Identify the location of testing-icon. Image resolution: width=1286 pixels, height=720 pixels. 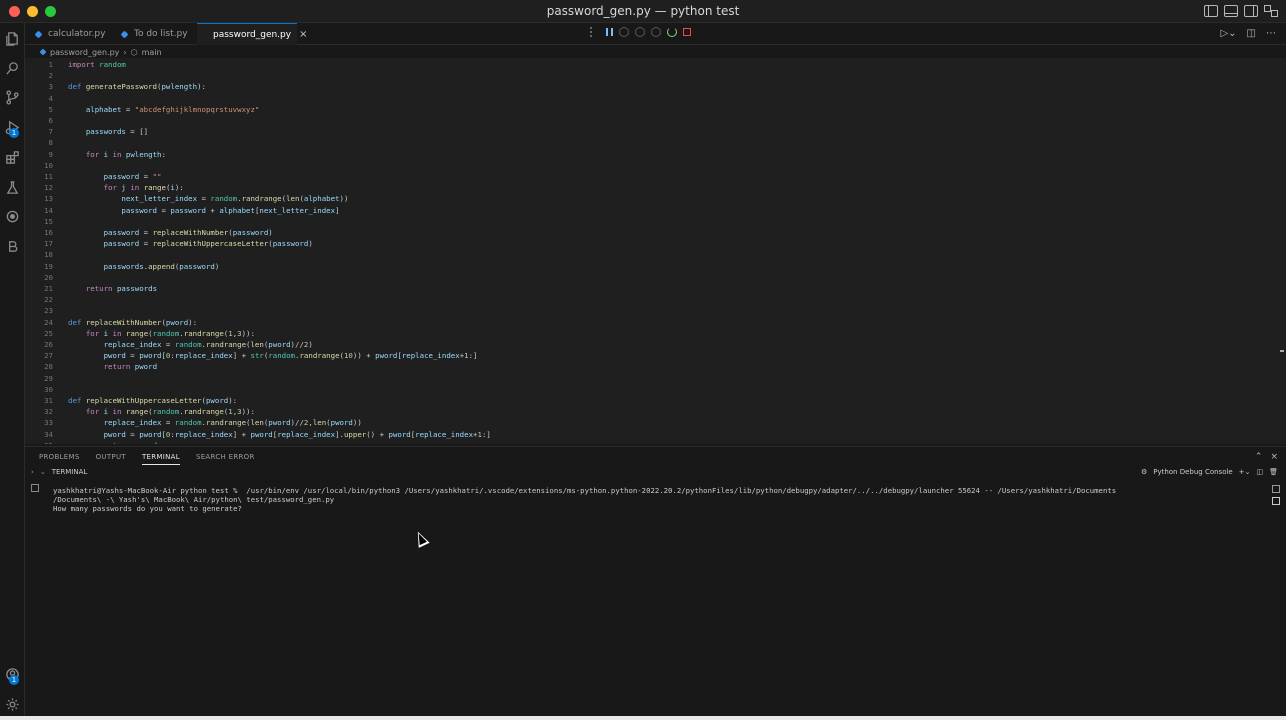
(12, 187).